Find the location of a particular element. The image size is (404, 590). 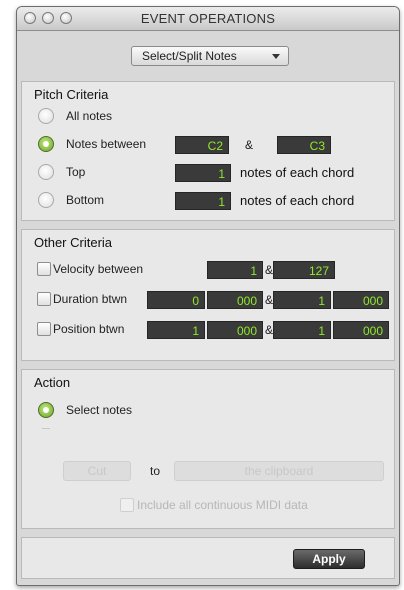

title-bar: EVENT OPERATIONS is located at coordinates (208, 19).